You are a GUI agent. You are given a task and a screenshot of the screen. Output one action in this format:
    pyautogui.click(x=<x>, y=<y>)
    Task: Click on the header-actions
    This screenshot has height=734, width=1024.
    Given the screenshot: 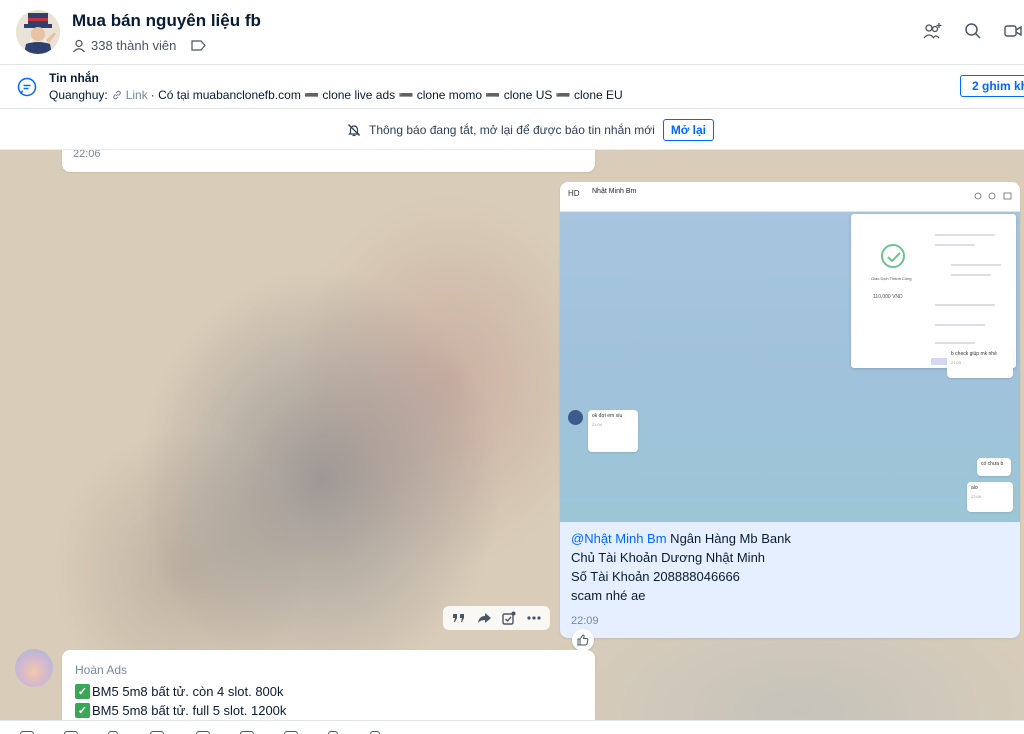 What is the action you would take?
    pyautogui.click(x=973, y=31)
    